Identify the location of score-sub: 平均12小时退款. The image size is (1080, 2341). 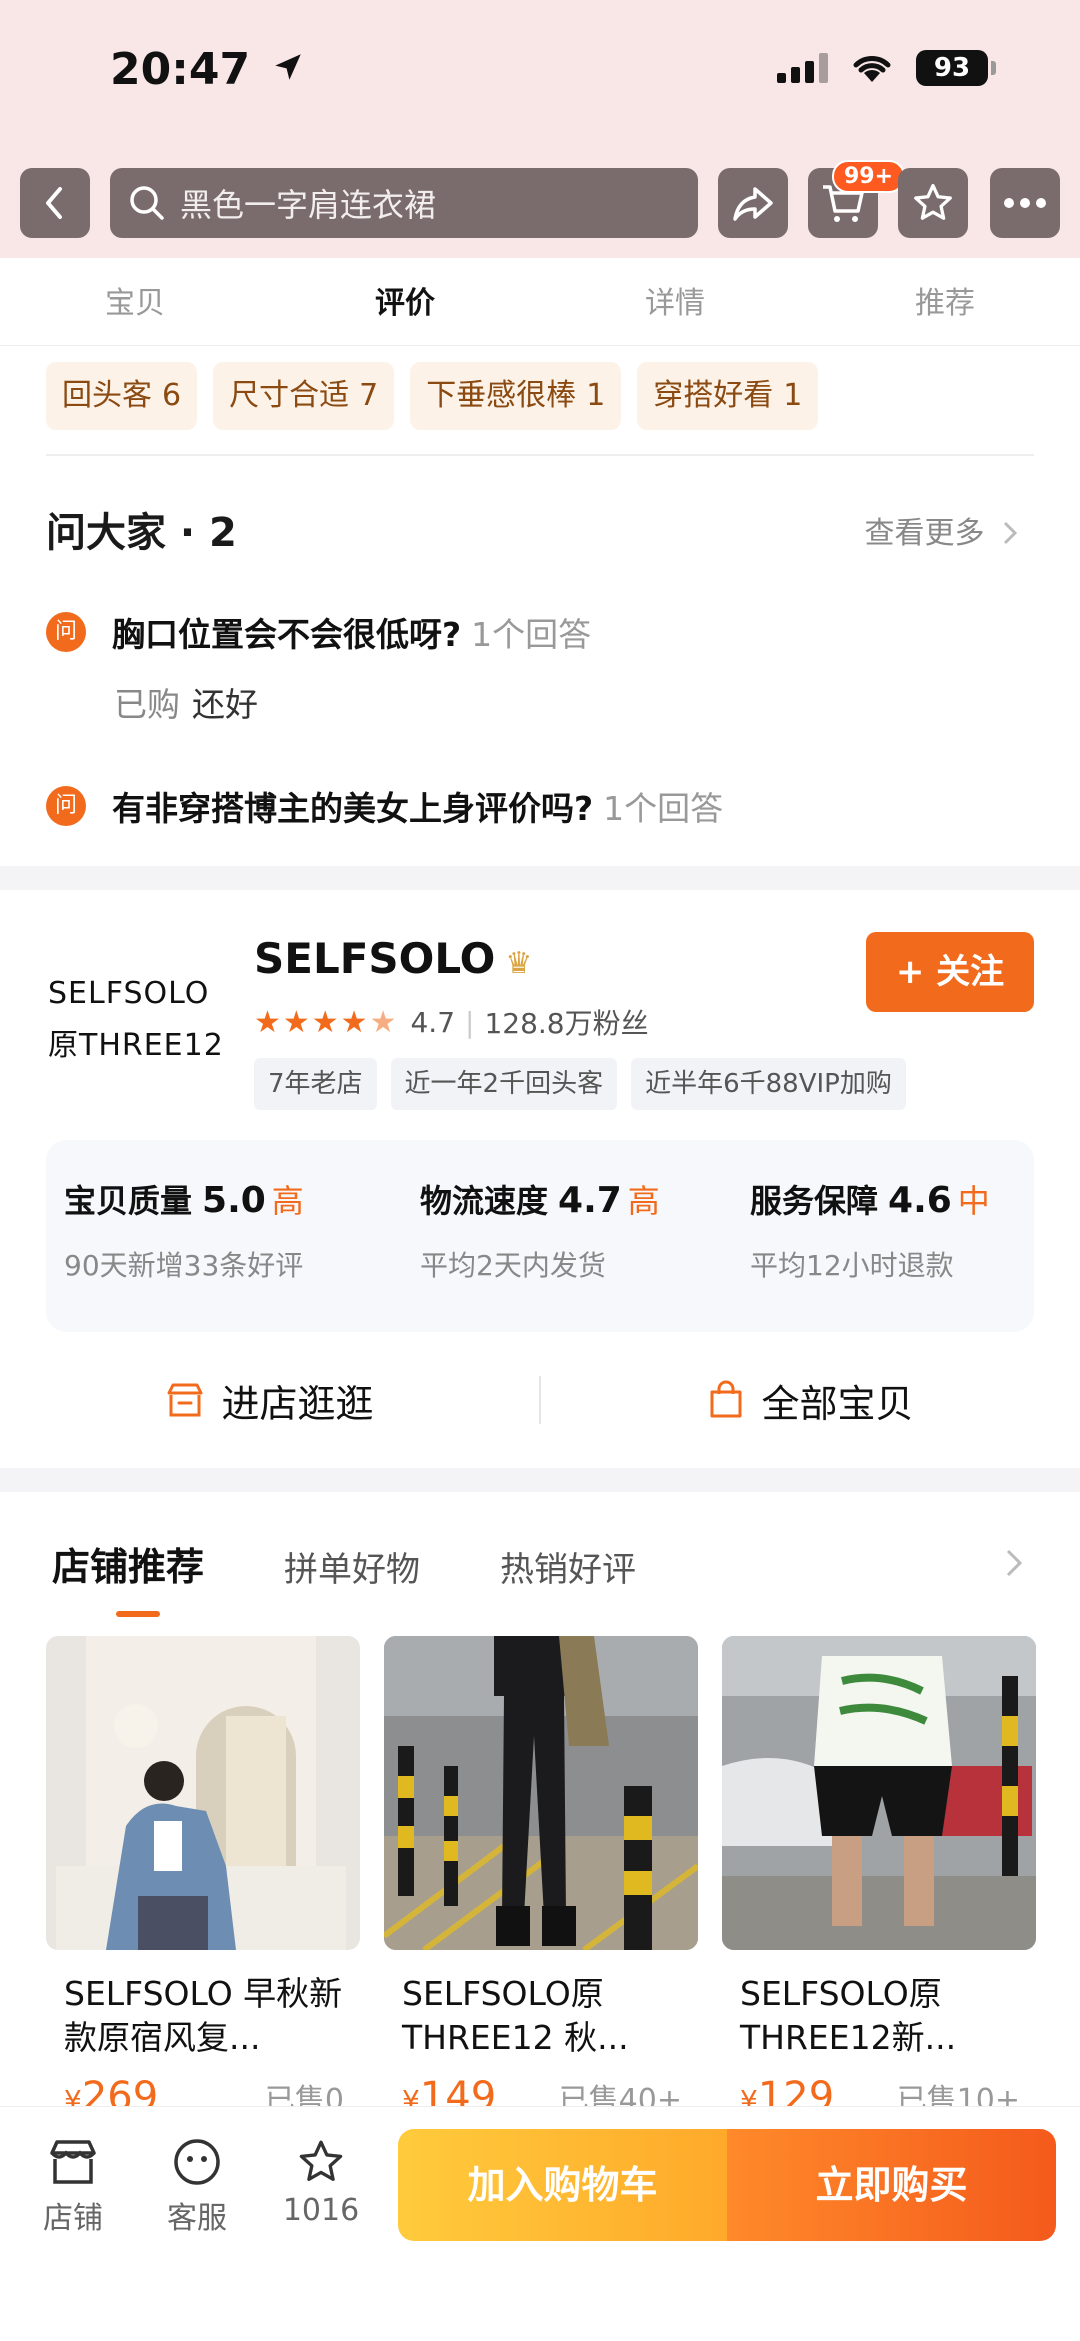
(852, 1265).